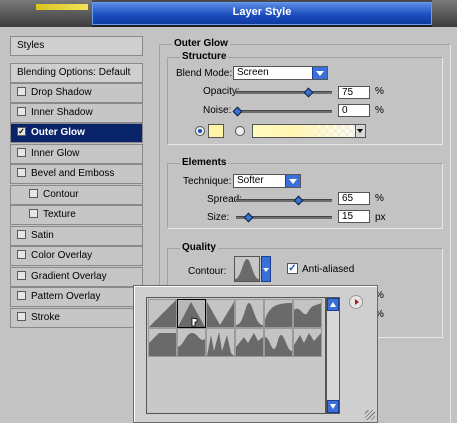  What do you see at coordinates (33, 213) in the screenshot?
I see `texture-checkbox` at bounding box center [33, 213].